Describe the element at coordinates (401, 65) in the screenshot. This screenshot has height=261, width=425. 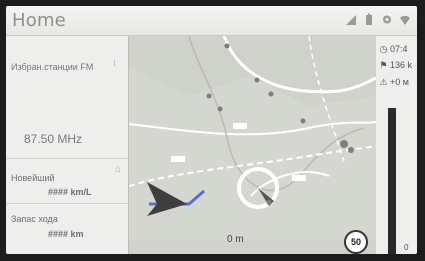
I see `remaining-distance: 136 k` at that location.